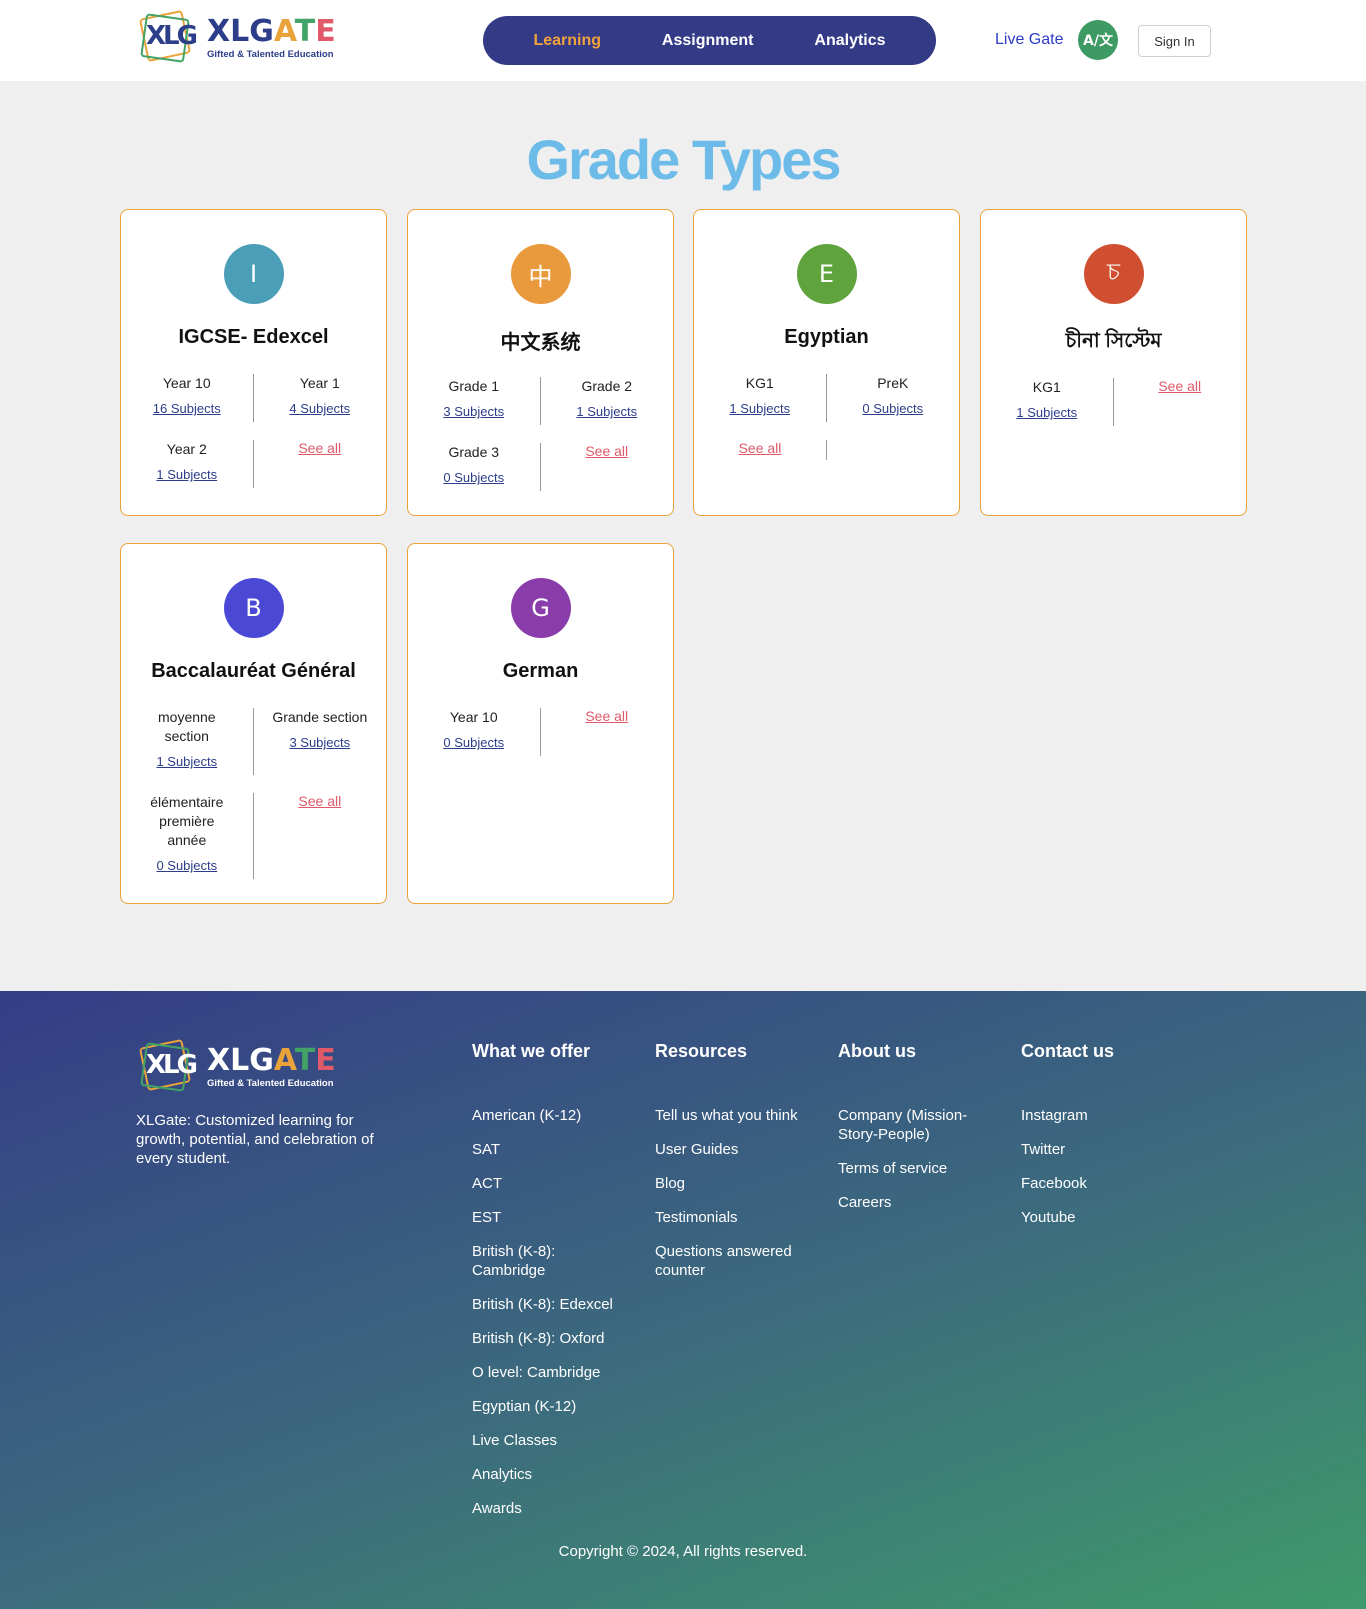 The height and width of the screenshot is (1609, 1366). I want to click on live-gate-link: Live Gate, so click(1029, 40).